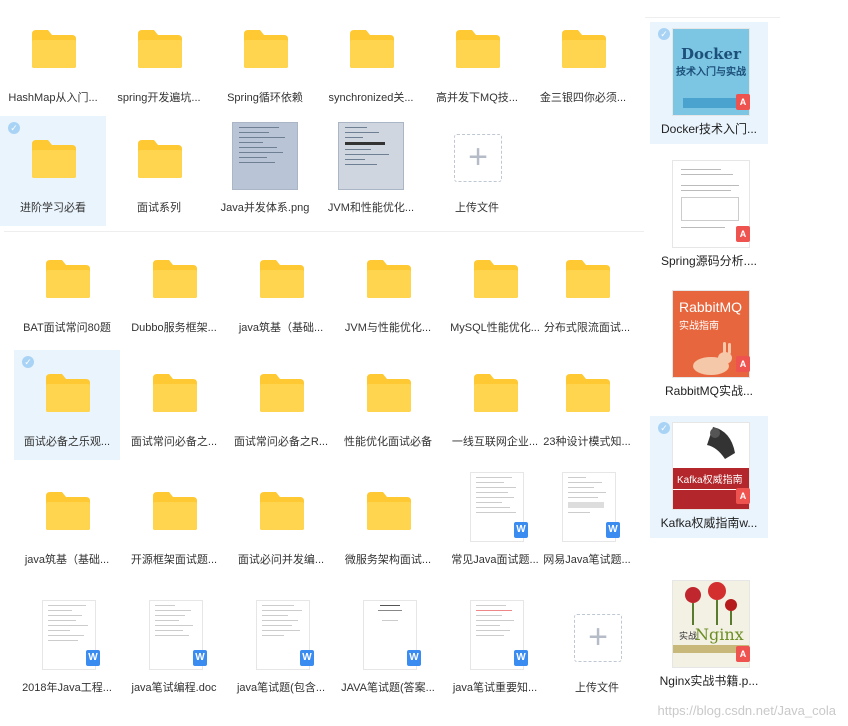 Image resolution: width=848 pixels, height=726 pixels. What do you see at coordinates (388, 442) in the screenshot?
I see `folder-label: 性能优化面试必备` at bounding box center [388, 442].